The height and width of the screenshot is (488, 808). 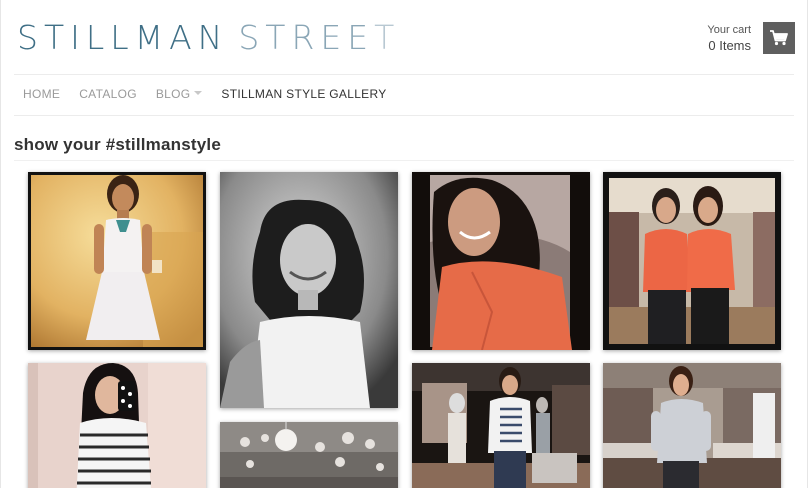 I want to click on logo-word-street-end: T, so click(x=387, y=37).